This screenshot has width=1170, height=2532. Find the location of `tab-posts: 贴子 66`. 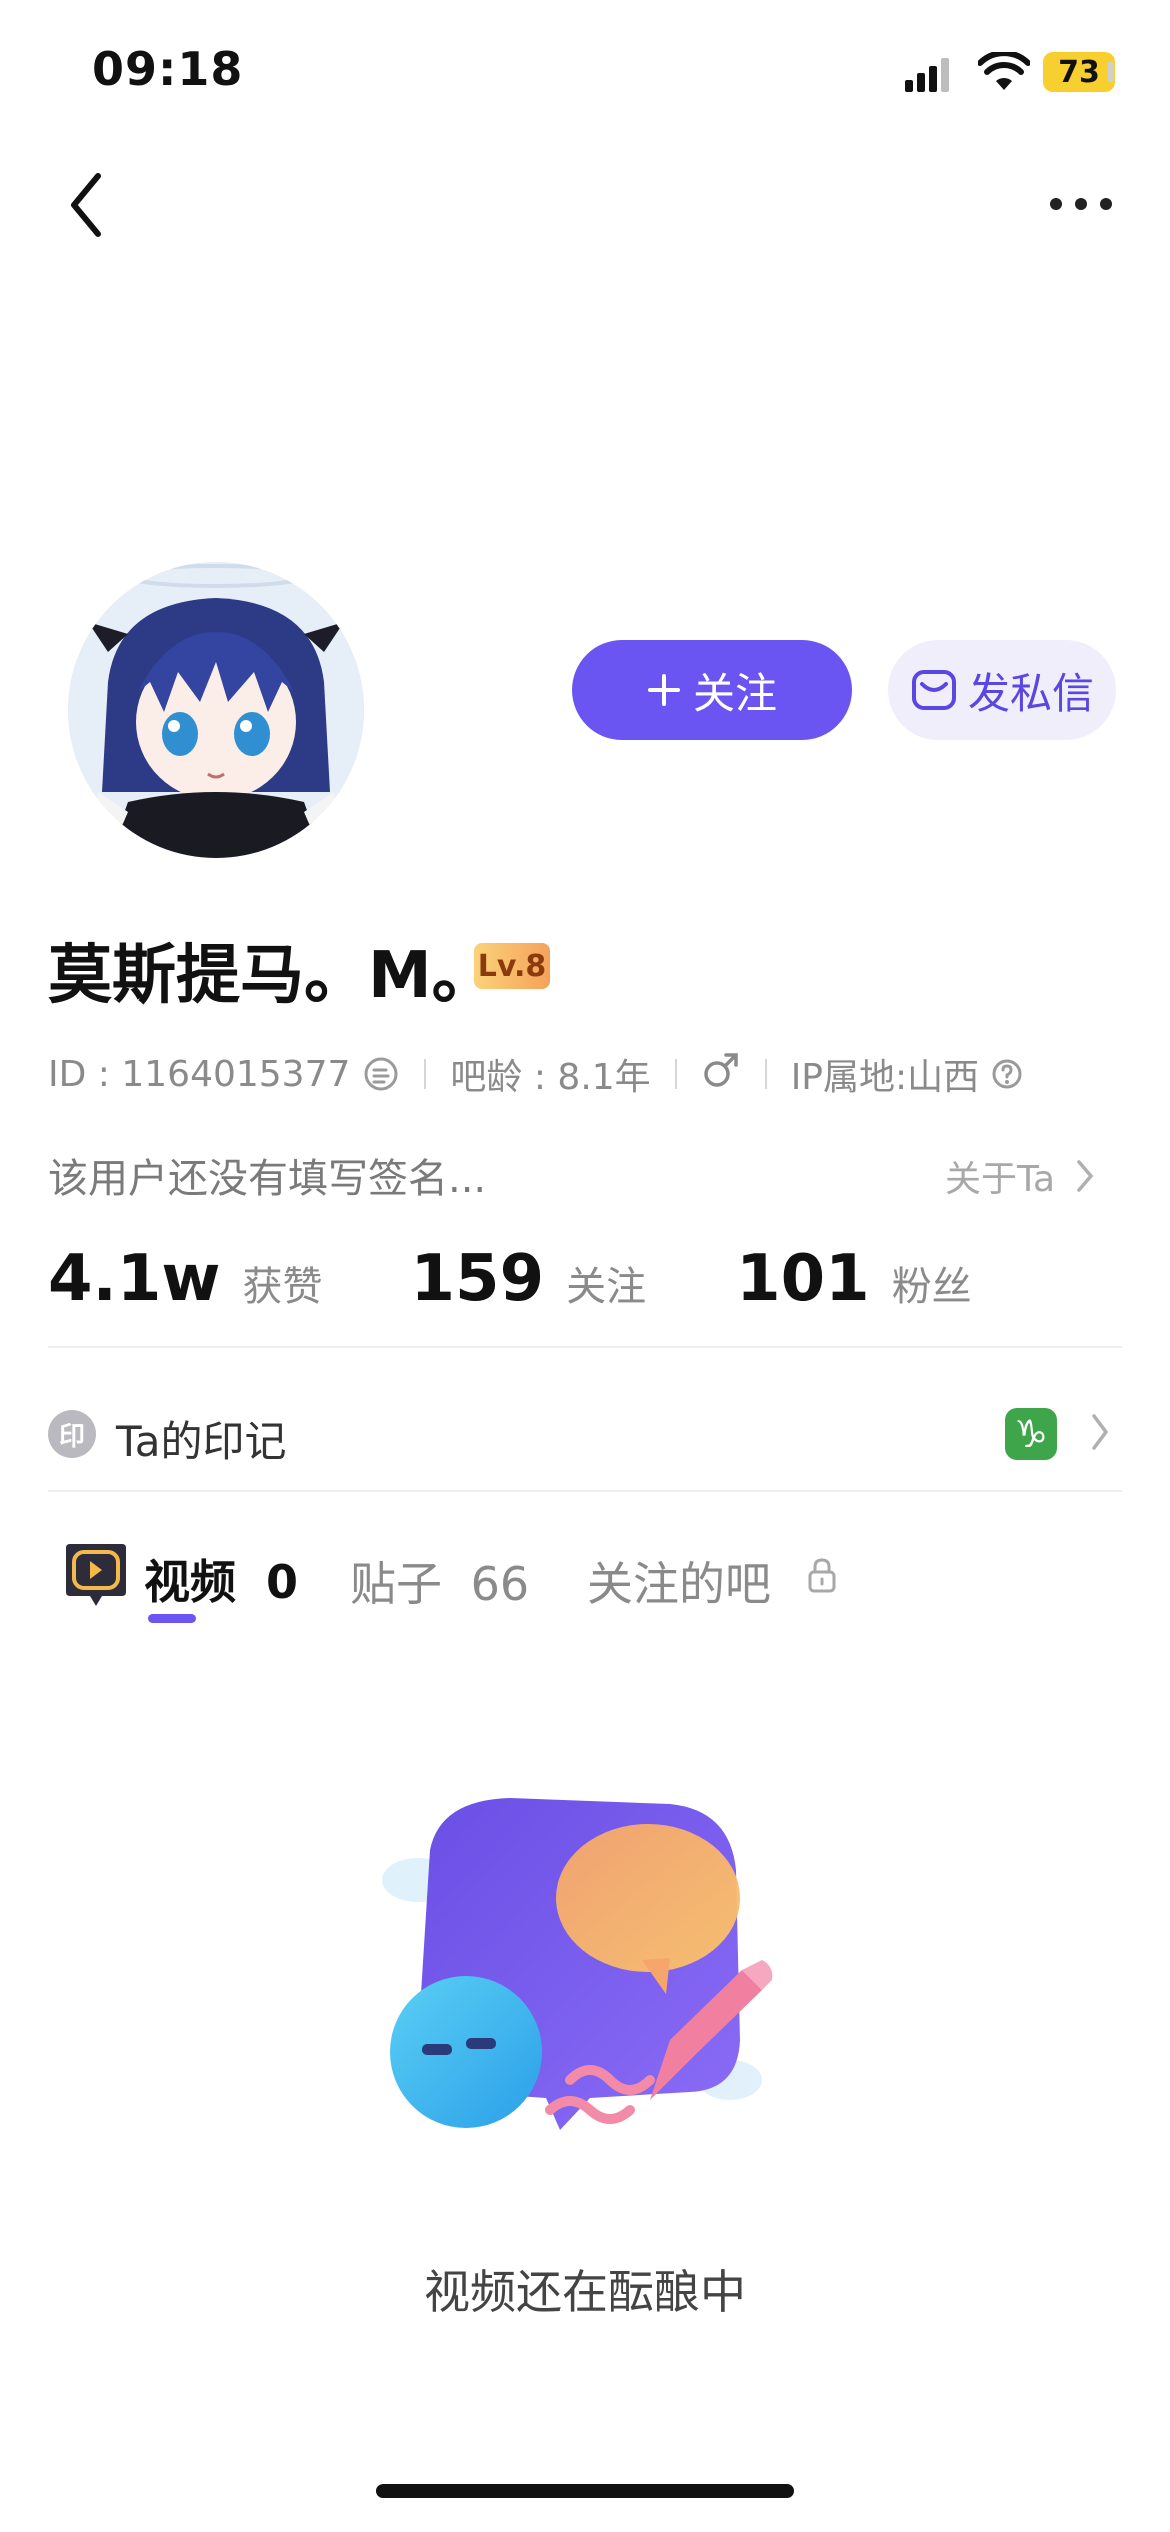

tab-posts: 贴子 66 is located at coordinates (439, 1581).